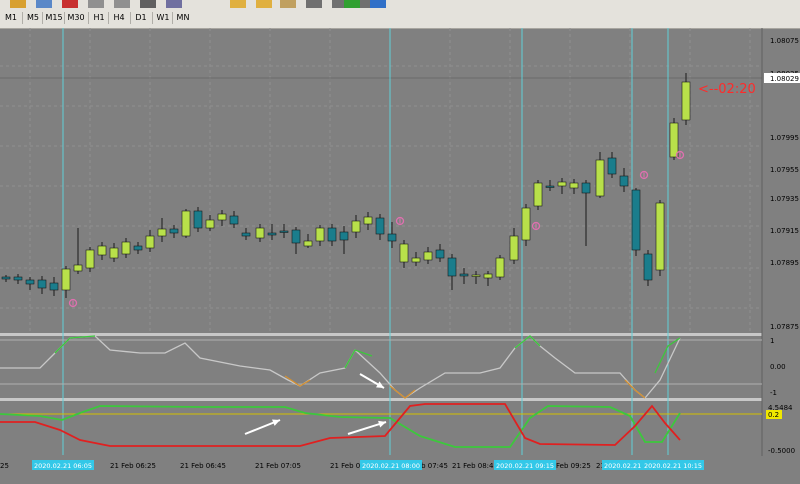 The image size is (800, 484). Describe the element at coordinates (63, 466) in the screenshot. I see `time-axis-highlight-label: 2020.02.21 06:05` at that location.